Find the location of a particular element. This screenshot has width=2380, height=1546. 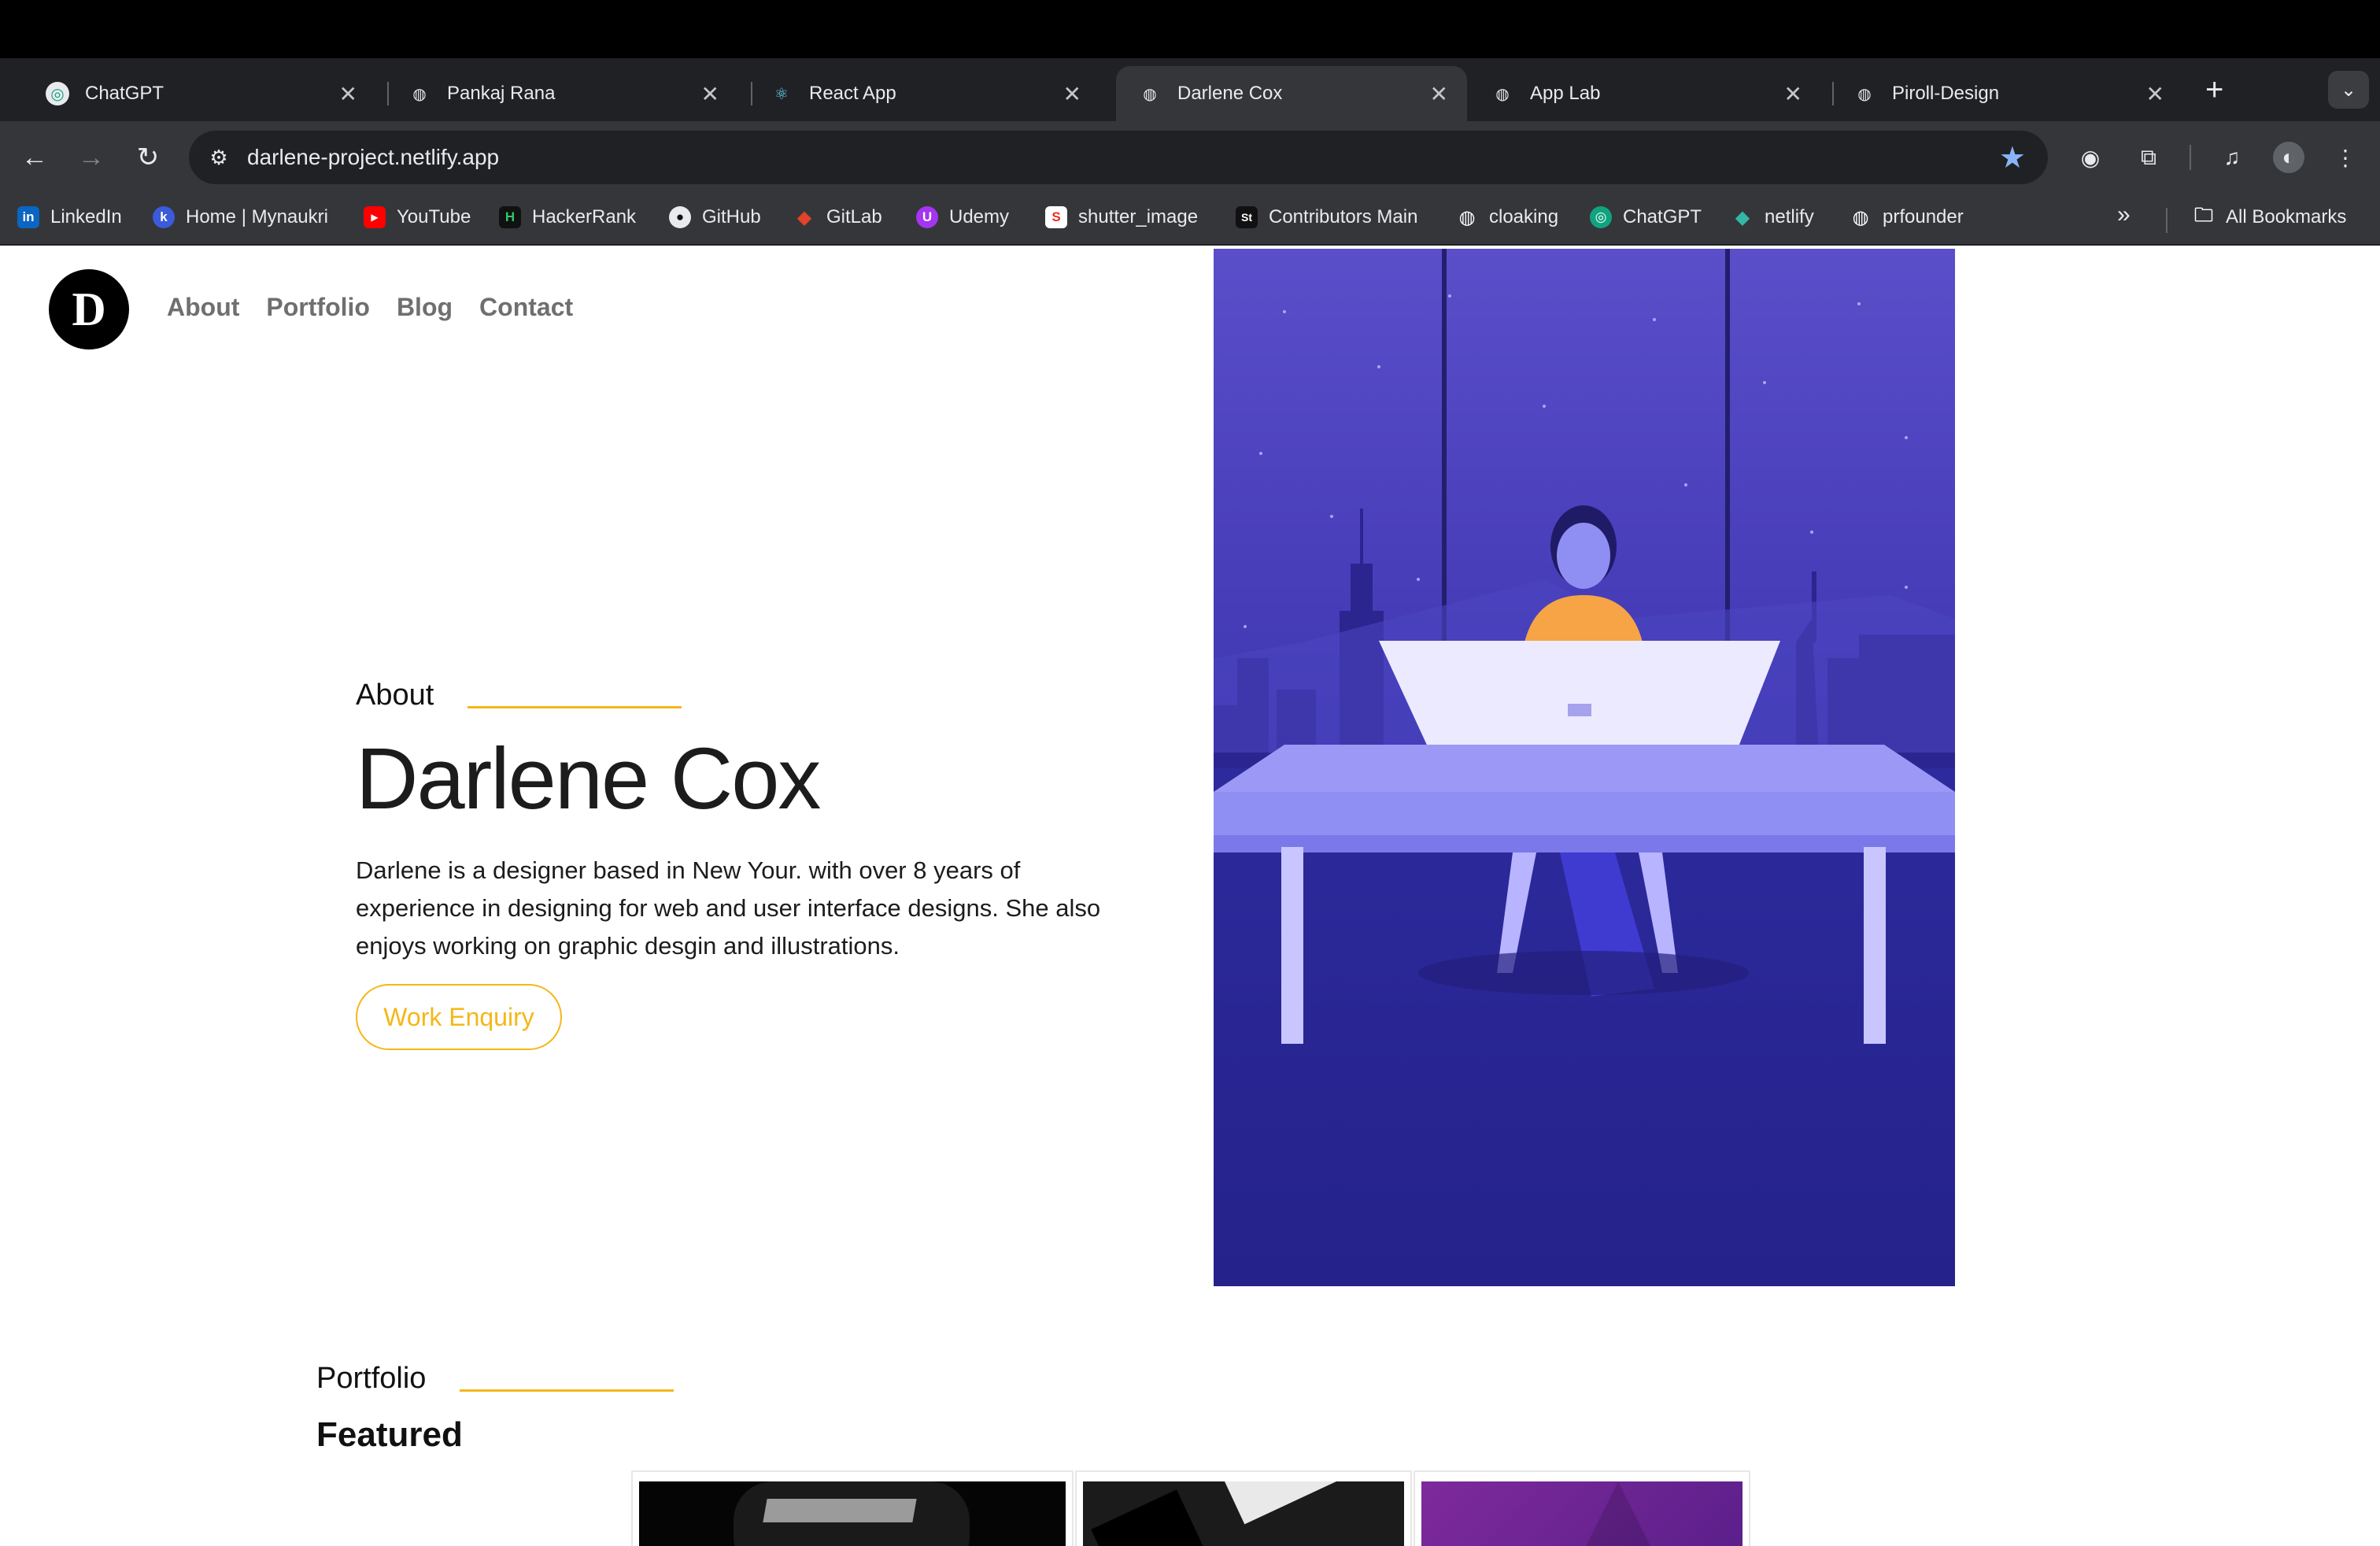

tab-app-lab: ◍ App Lab ✕ is located at coordinates (1645, 94).